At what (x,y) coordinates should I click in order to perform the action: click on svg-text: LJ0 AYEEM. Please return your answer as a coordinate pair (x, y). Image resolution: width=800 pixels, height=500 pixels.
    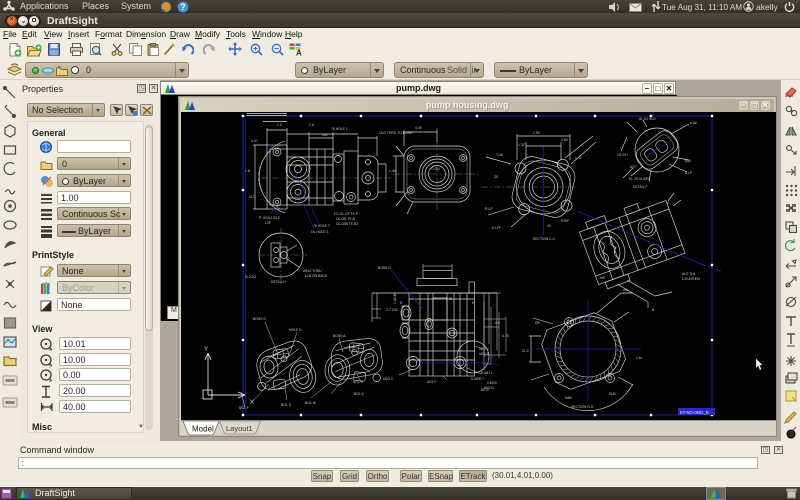
    Looking at the image, I should click on (691, 279).